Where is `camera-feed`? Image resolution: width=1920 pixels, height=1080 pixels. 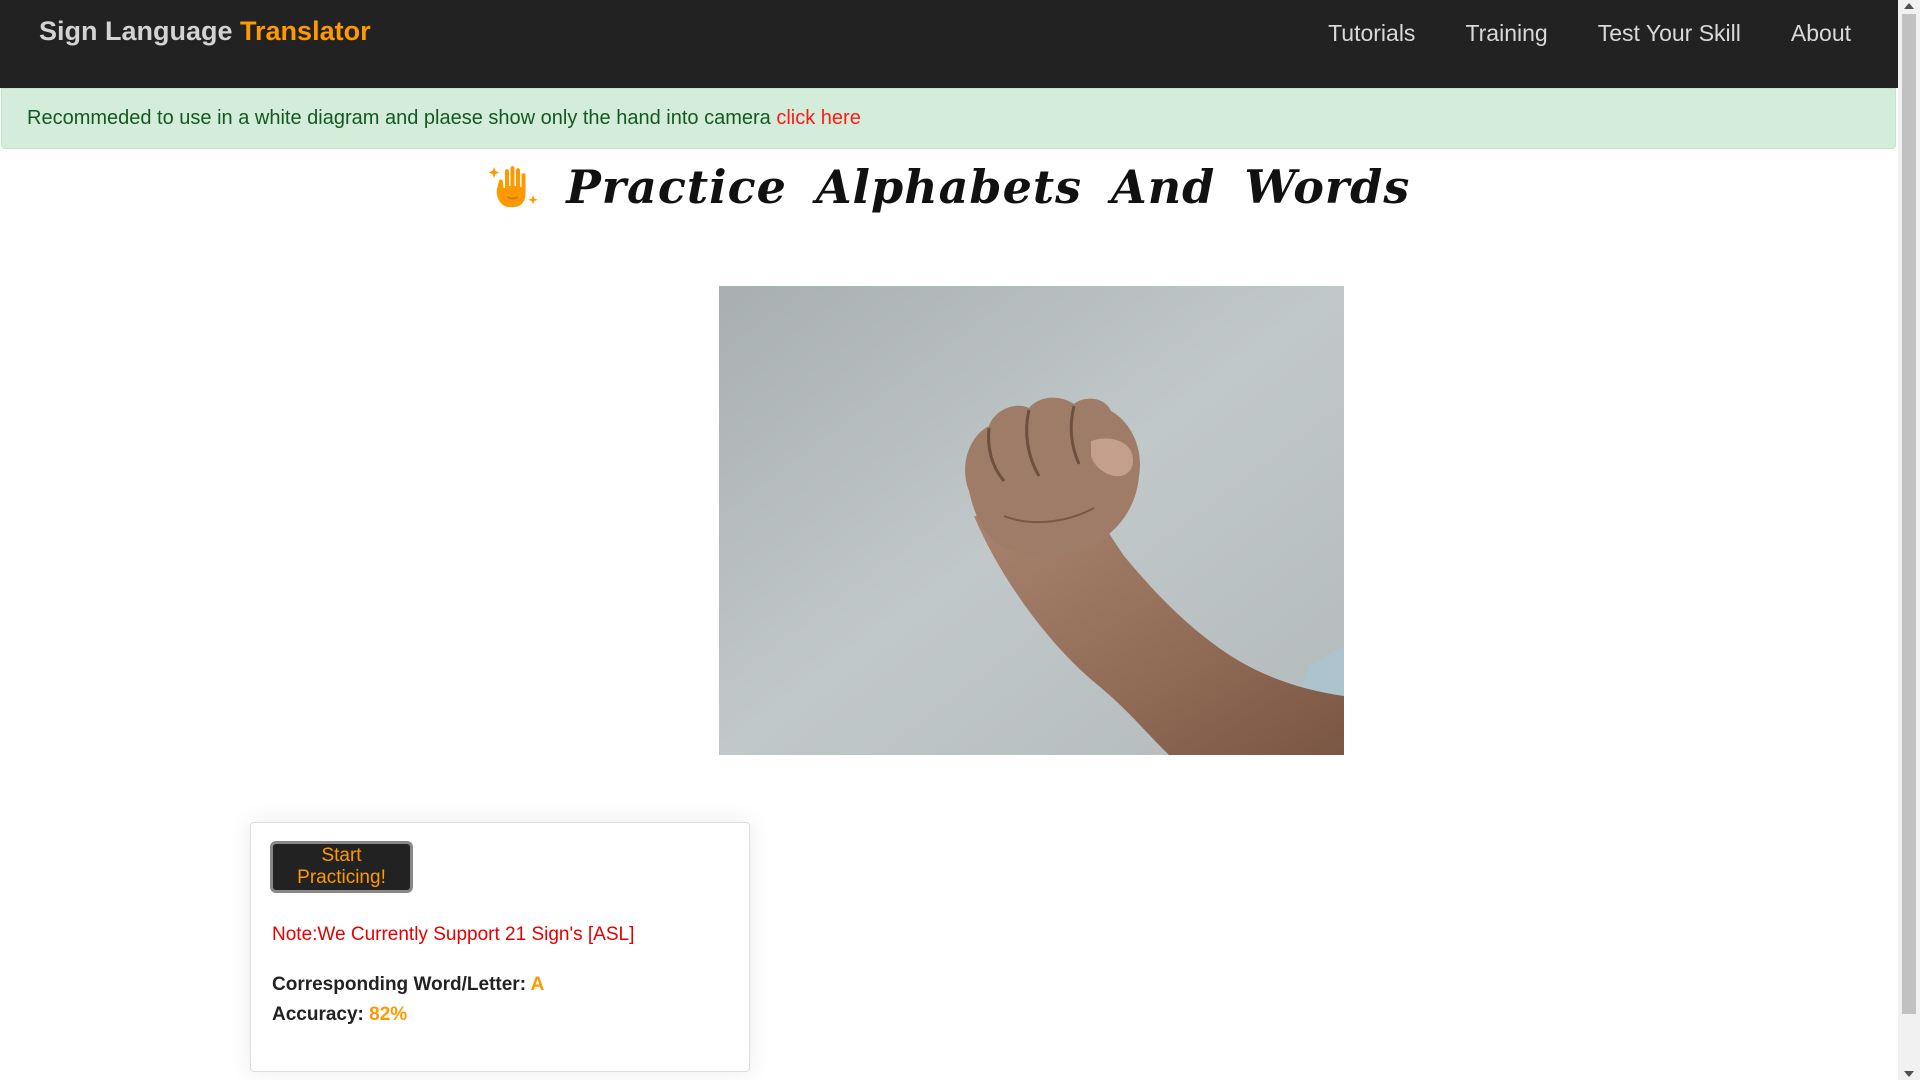
camera-feed is located at coordinates (1031, 520).